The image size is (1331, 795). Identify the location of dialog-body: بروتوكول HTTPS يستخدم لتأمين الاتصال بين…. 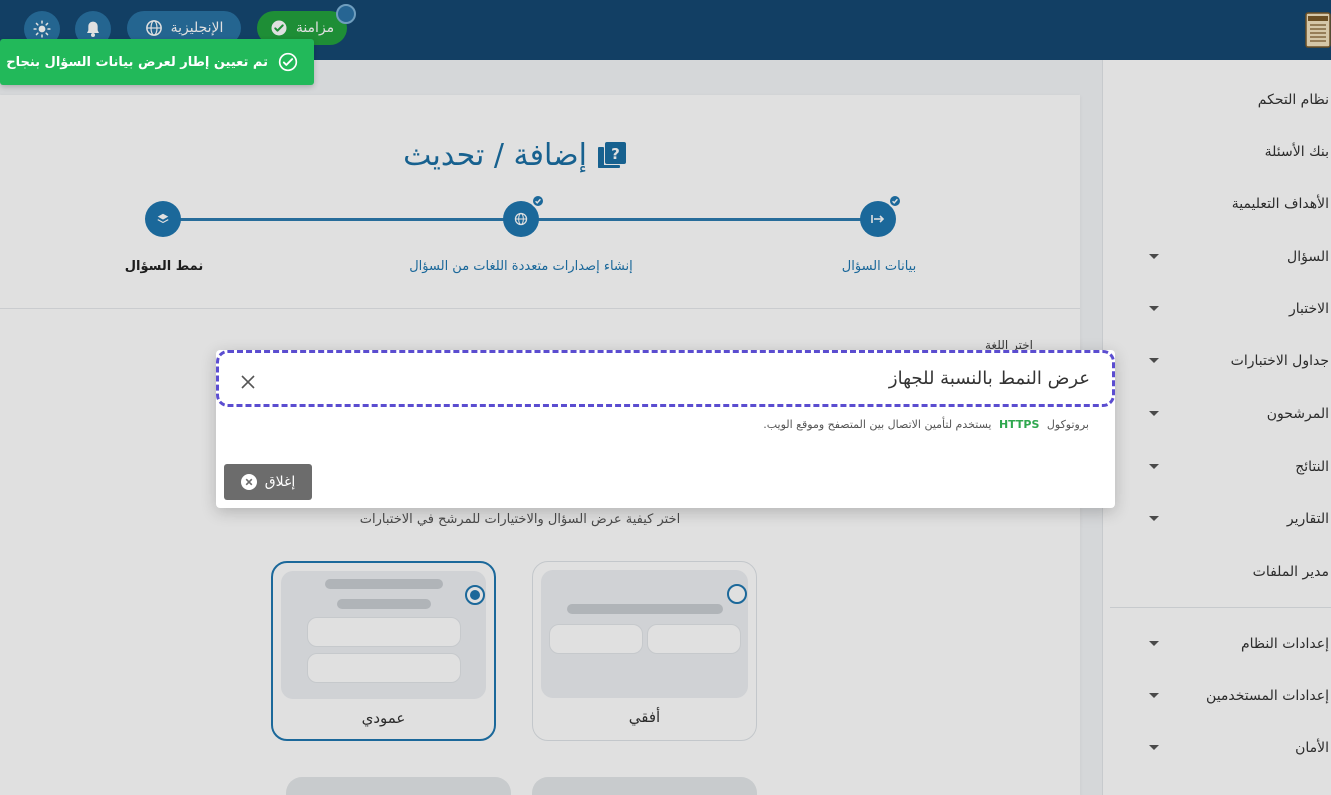
(926, 424).